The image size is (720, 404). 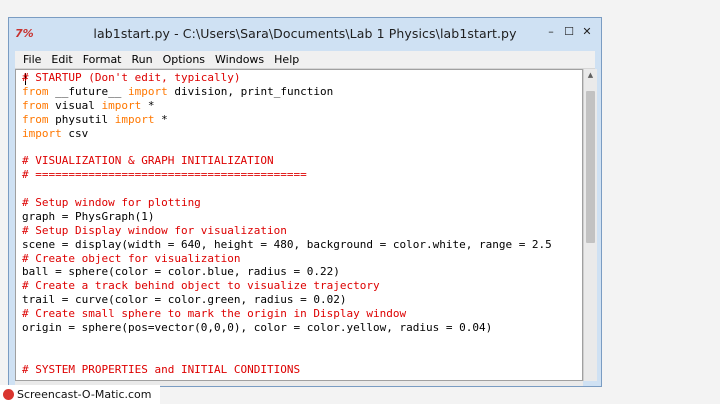 What do you see at coordinates (148, 161) in the screenshot?
I see `code-comment: # VISUALIZATION & GRAPH INITIALIZATION` at bounding box center [148, 161].